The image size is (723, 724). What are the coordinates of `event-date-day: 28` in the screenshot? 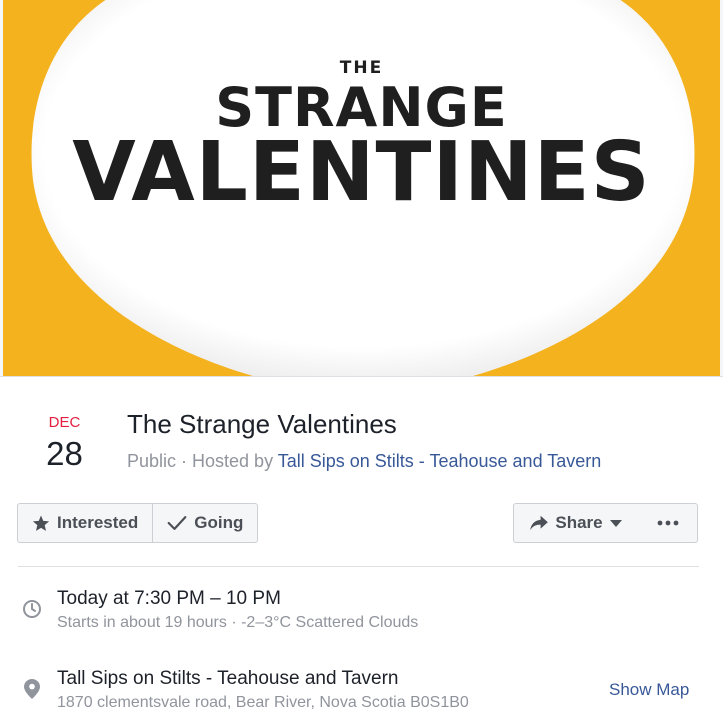 It's located at (64, 453).